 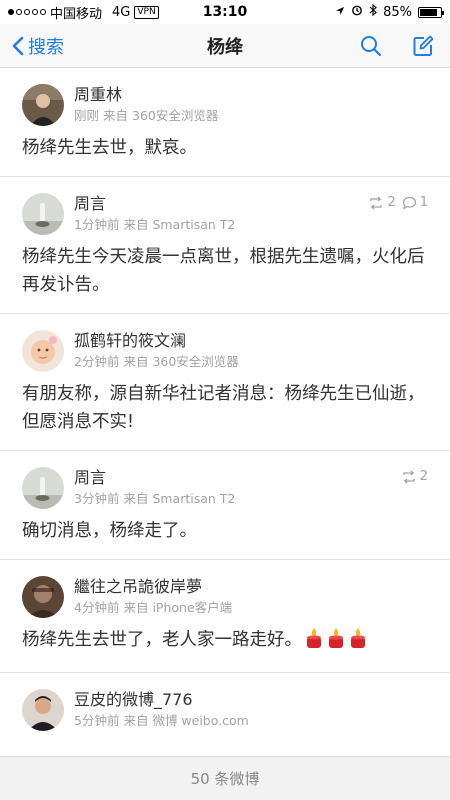 I want to click on feed-item: 周重林 刚刚 来自 360安全浏览器 杨绛先生去世，默哀。, so click(x=225, y=122).